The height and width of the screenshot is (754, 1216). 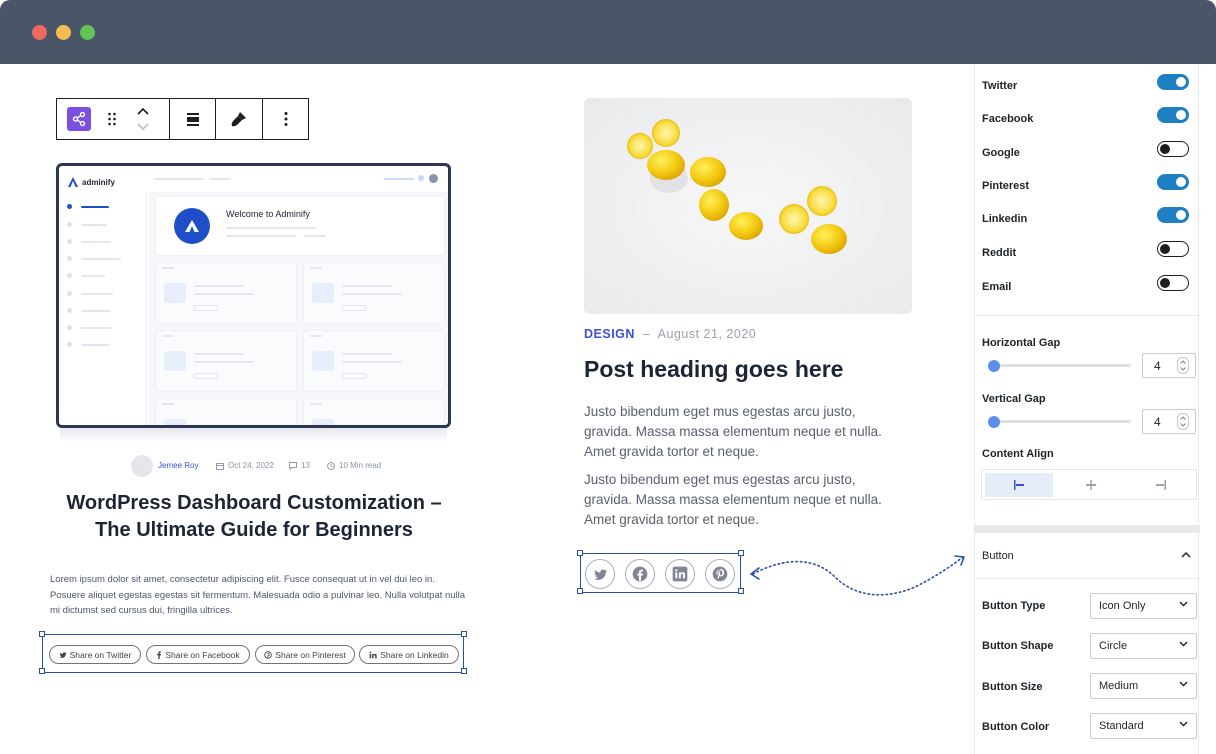 What do you see at coordinates (198, 654) in the screenshot?
I see `share-facebook-button: Share on Facebook` at bounding box center [198, 654].